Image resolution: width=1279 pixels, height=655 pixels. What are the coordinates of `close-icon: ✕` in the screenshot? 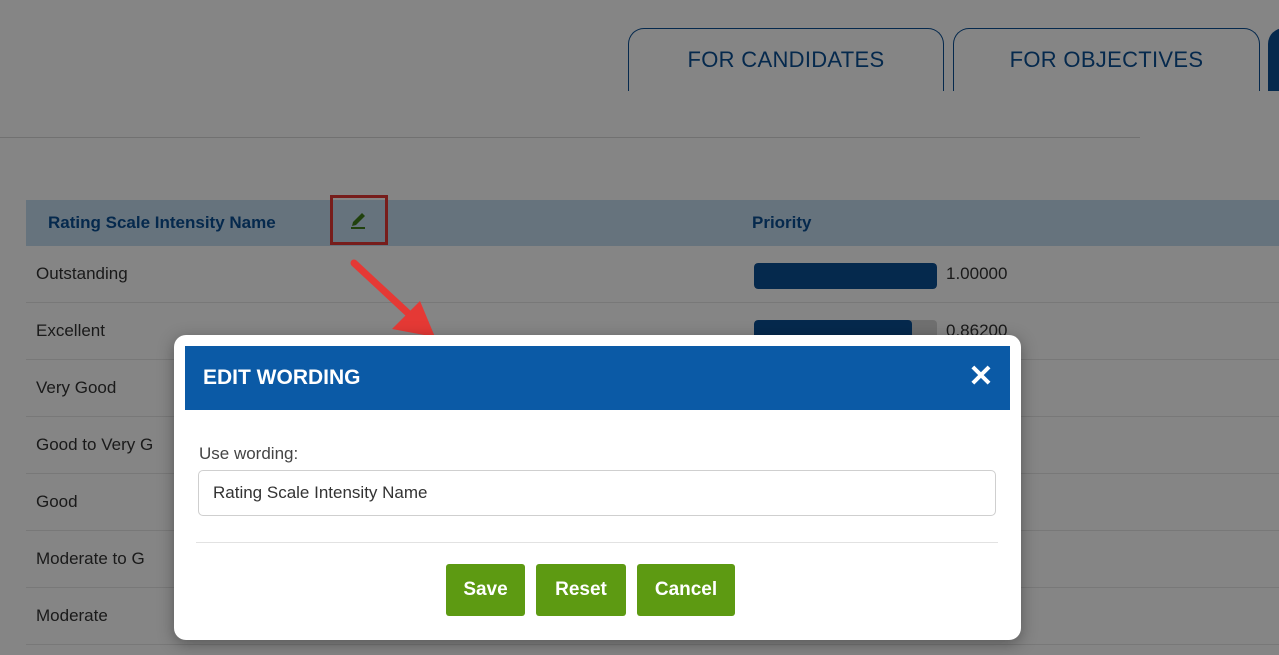 It's located at (981, 376).